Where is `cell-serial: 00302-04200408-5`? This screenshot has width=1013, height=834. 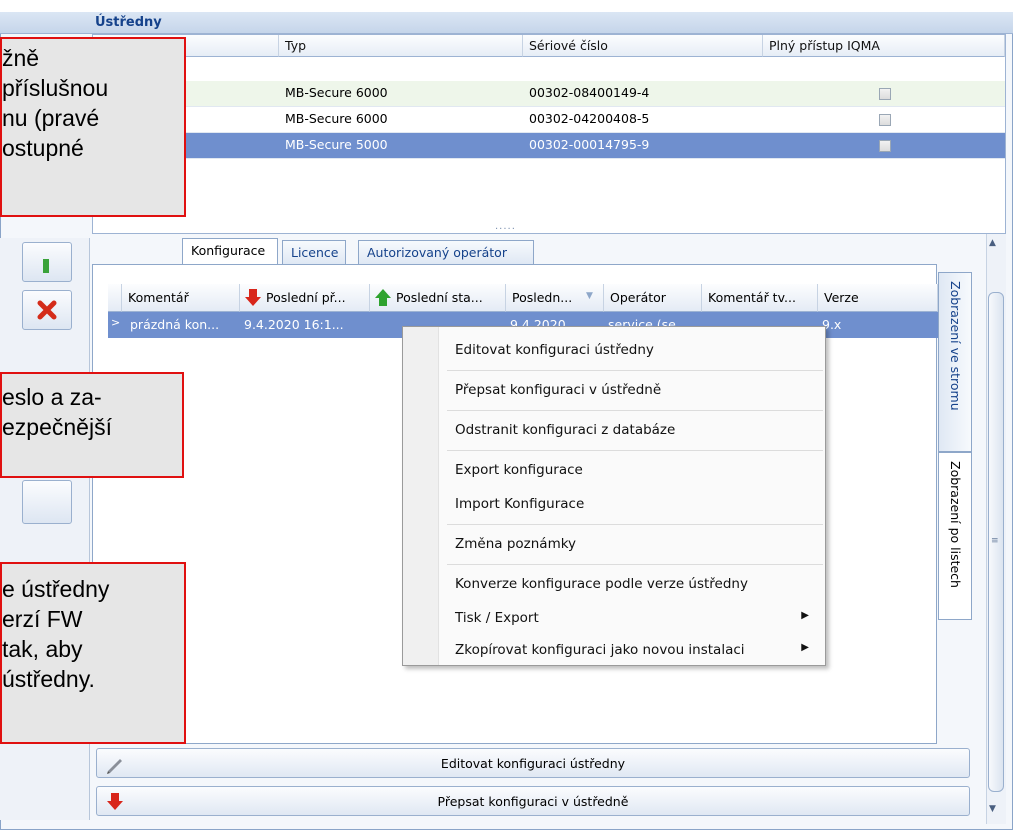 cell-serial: 00302-04200408-5 is located at coordinates (589, 118).